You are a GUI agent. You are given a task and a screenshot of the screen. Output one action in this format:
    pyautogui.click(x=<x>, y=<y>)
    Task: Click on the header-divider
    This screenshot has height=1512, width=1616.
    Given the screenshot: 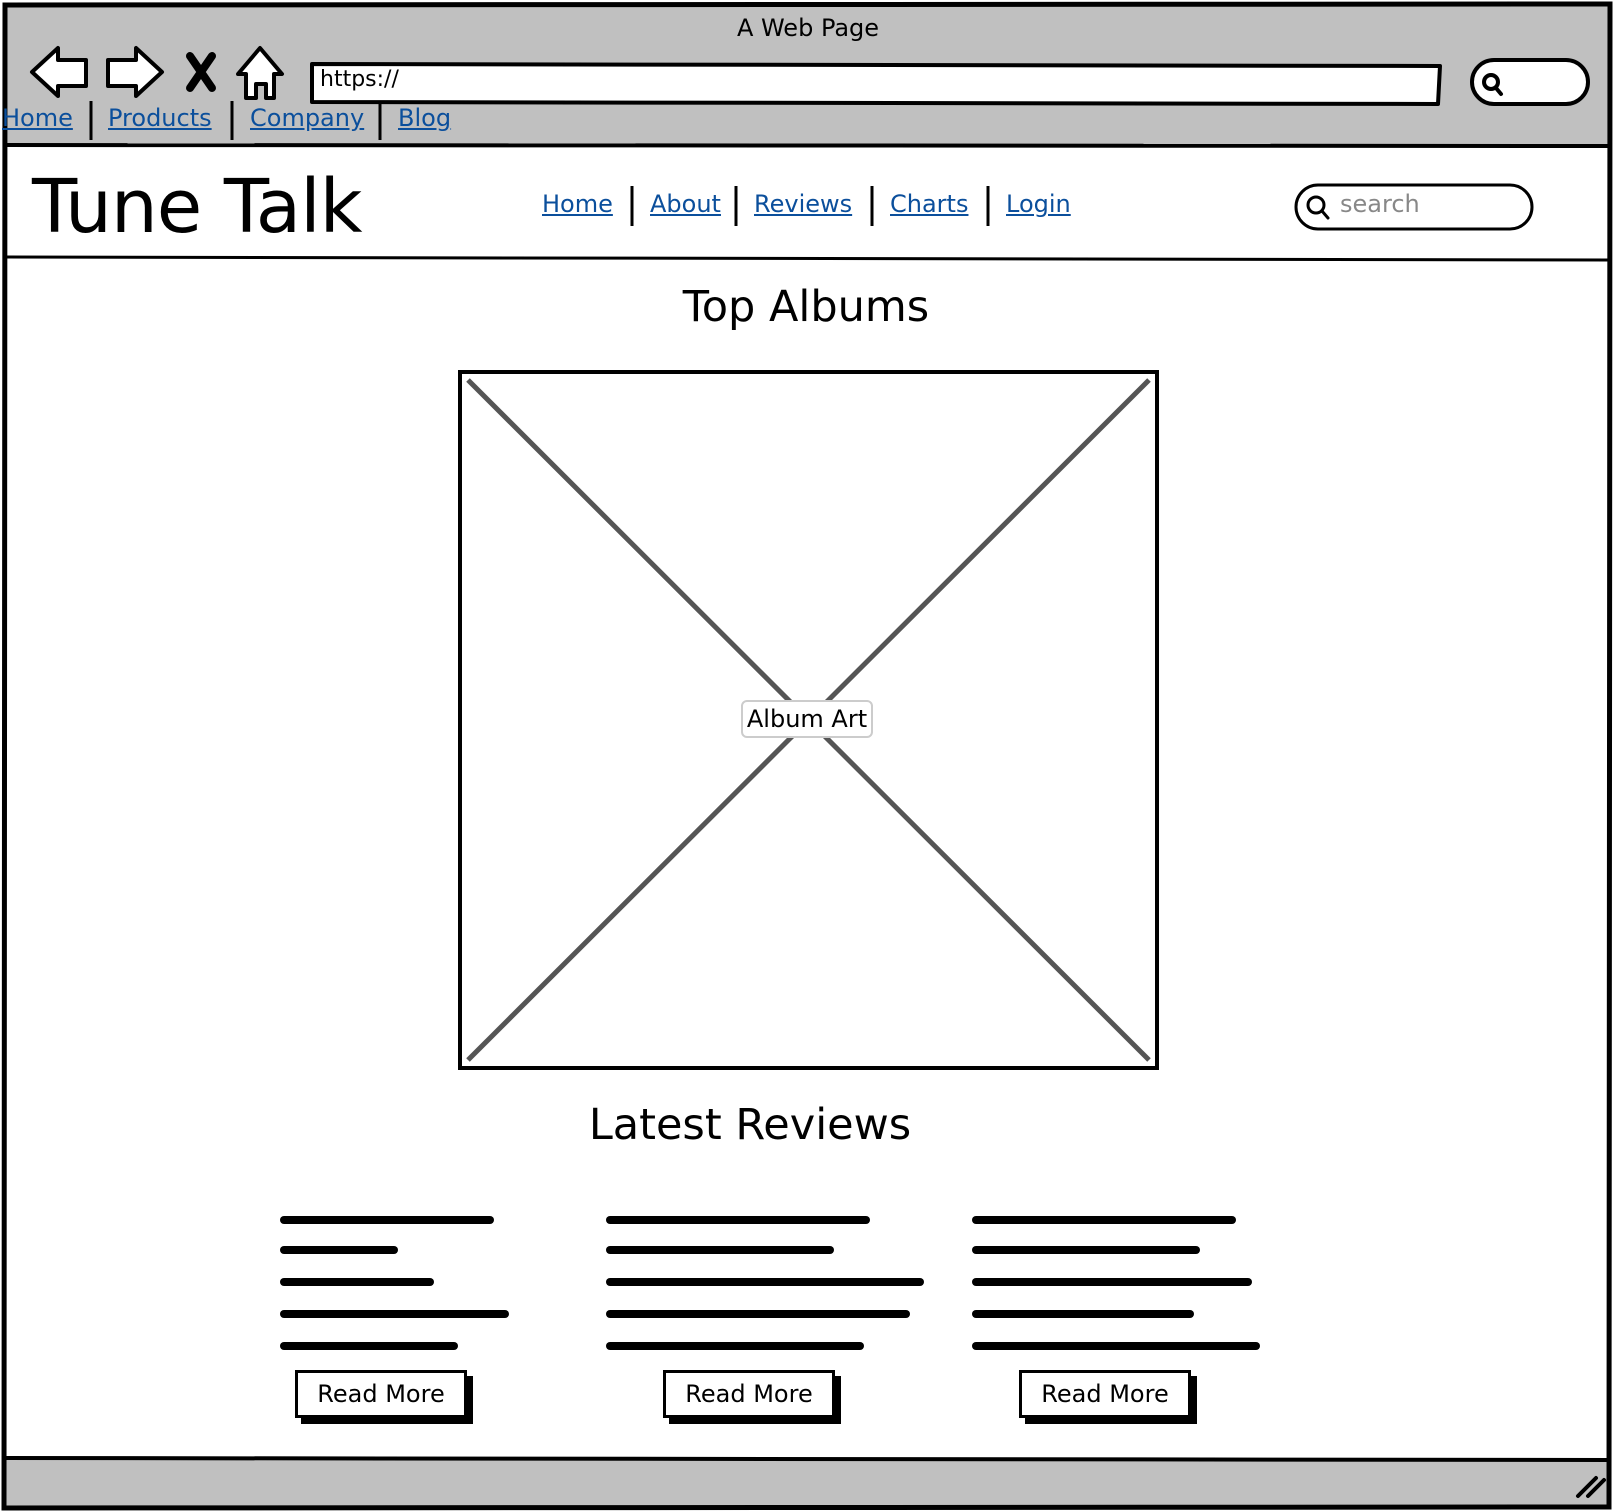 What is the action you would take?
    pyautogui.click(x=808, y=258)
    